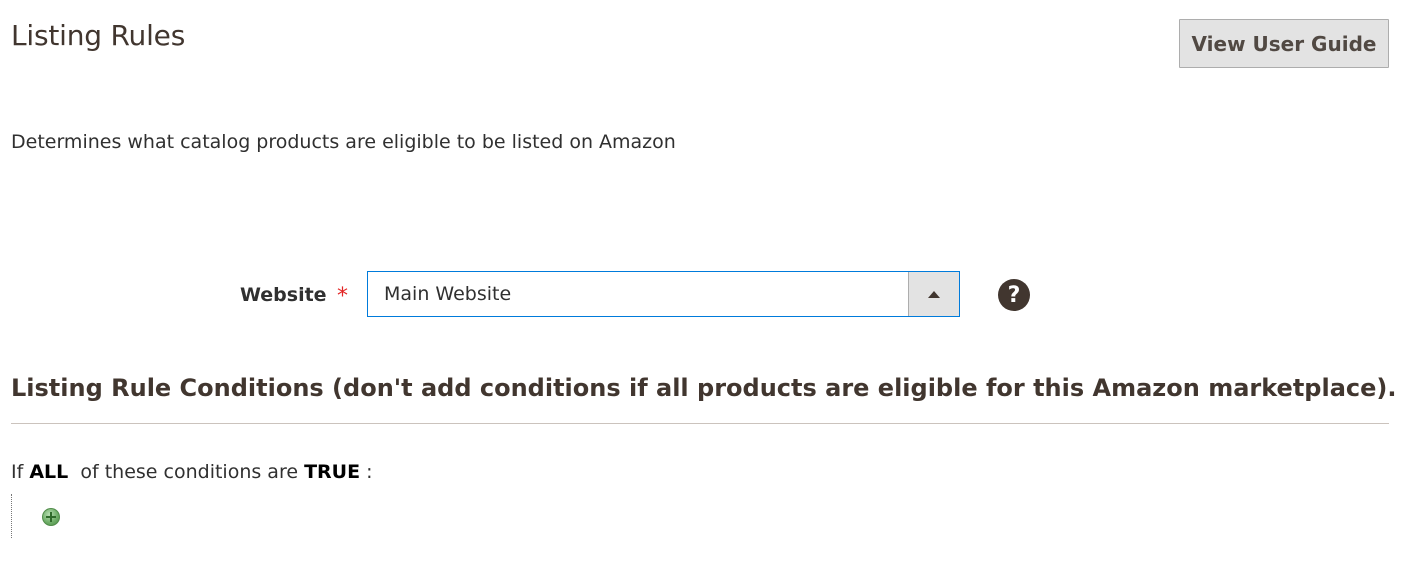  Describe the element at coordinates (1014, 295) in the screenshot. I see `question-circle-icon: ?` at that location.